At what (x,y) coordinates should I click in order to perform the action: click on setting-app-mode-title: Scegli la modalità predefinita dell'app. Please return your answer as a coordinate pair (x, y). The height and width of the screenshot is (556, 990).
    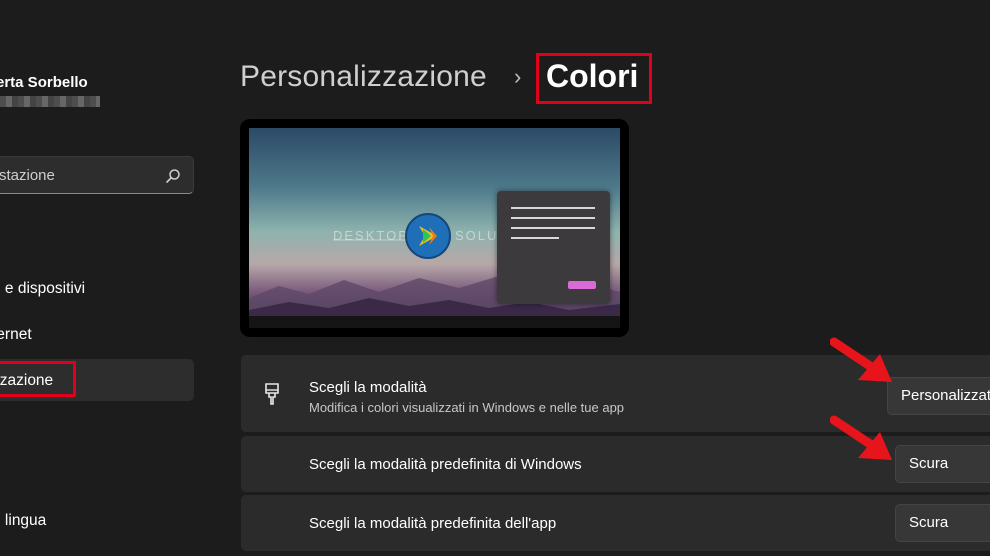
    Looking at the image, I should click on (433, 523).